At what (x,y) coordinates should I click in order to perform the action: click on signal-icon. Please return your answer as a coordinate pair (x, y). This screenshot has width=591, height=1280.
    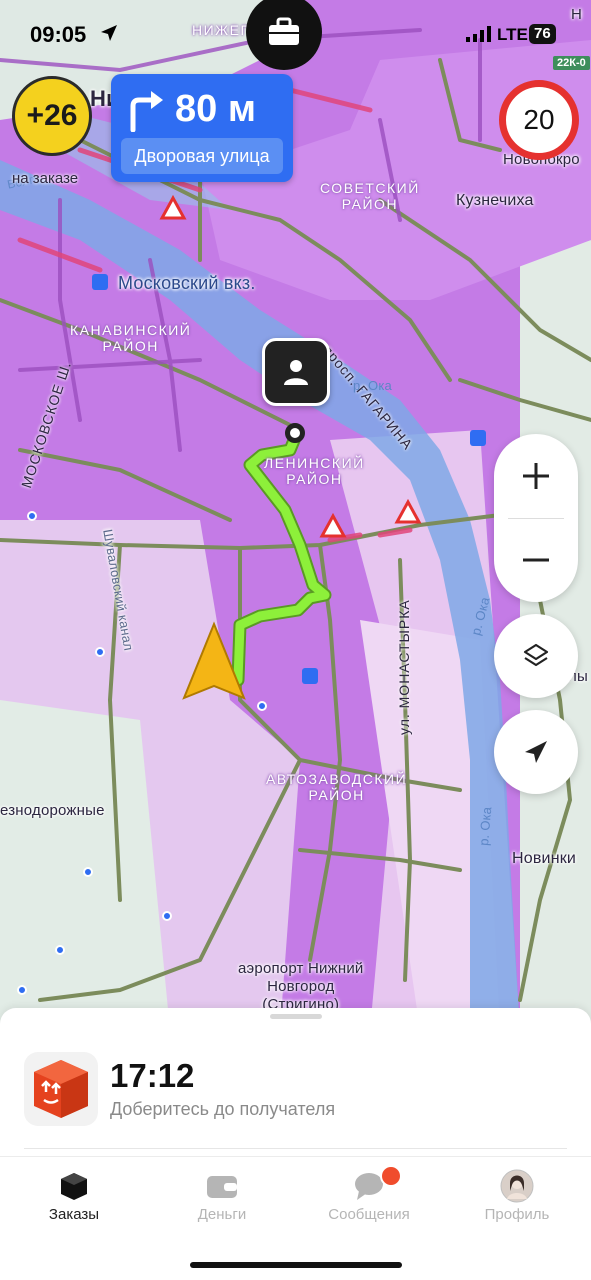
    Looking at the image, I should click on (478, 34).